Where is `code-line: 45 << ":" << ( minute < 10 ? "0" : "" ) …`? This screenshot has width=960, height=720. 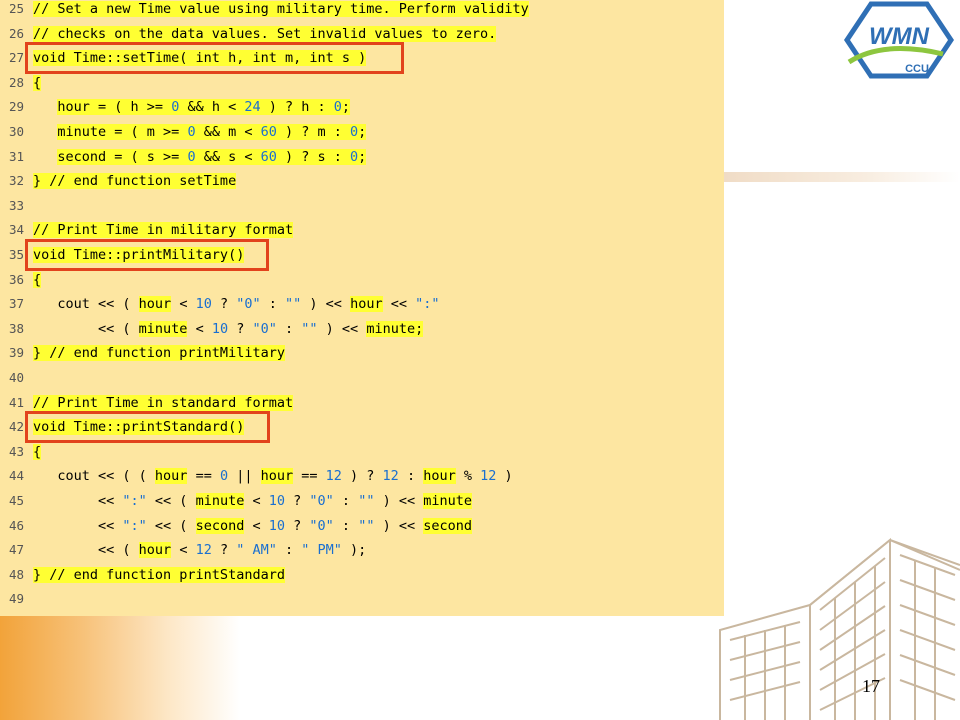
code-line: 45 << ":" << ( minute < 10 ? "0" : "" ) … is located at coordinates (362, 501).